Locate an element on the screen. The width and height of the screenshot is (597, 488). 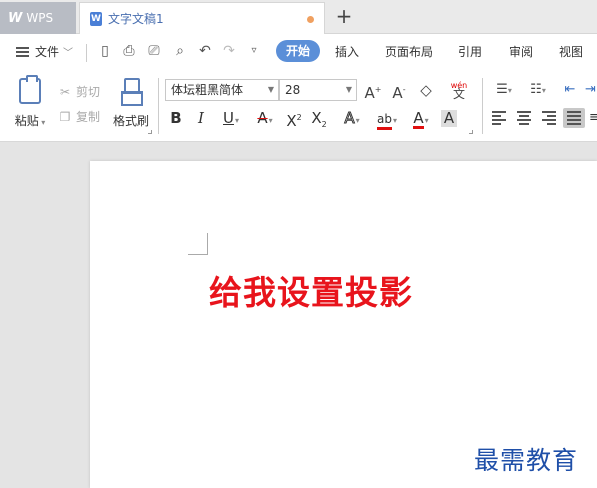
clipboard-group-launcher is located at coordinates (150, 132).